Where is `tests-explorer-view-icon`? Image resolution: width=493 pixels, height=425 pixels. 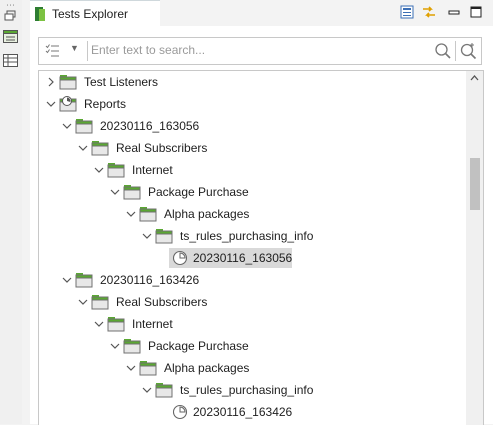 tests-explorer-view-icon is located at coordinates (10, 36).